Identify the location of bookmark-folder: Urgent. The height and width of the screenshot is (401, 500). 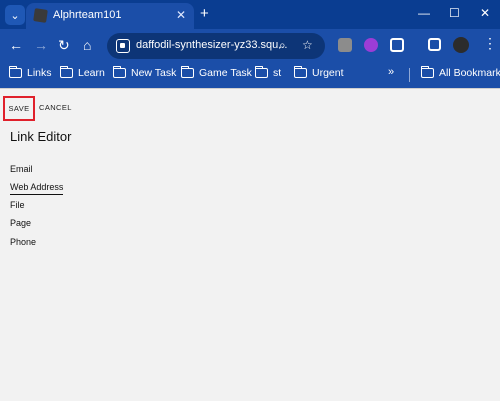
(319, 72).